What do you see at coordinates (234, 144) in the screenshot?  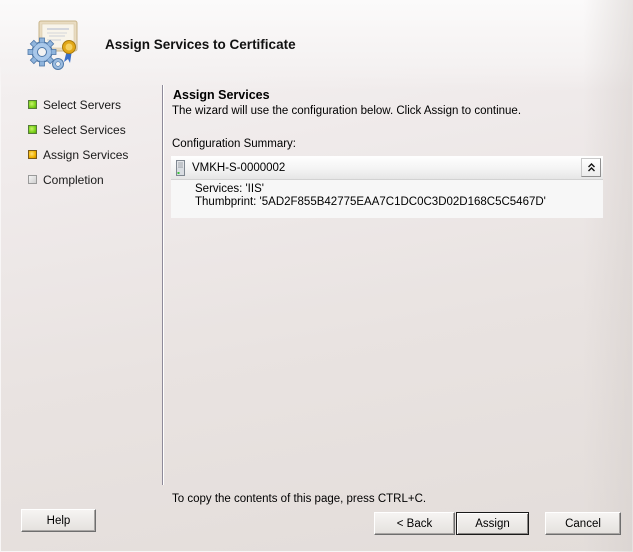 I see `configuration-summary-label: Configuration Summary:` at bounding box center [234, 144].